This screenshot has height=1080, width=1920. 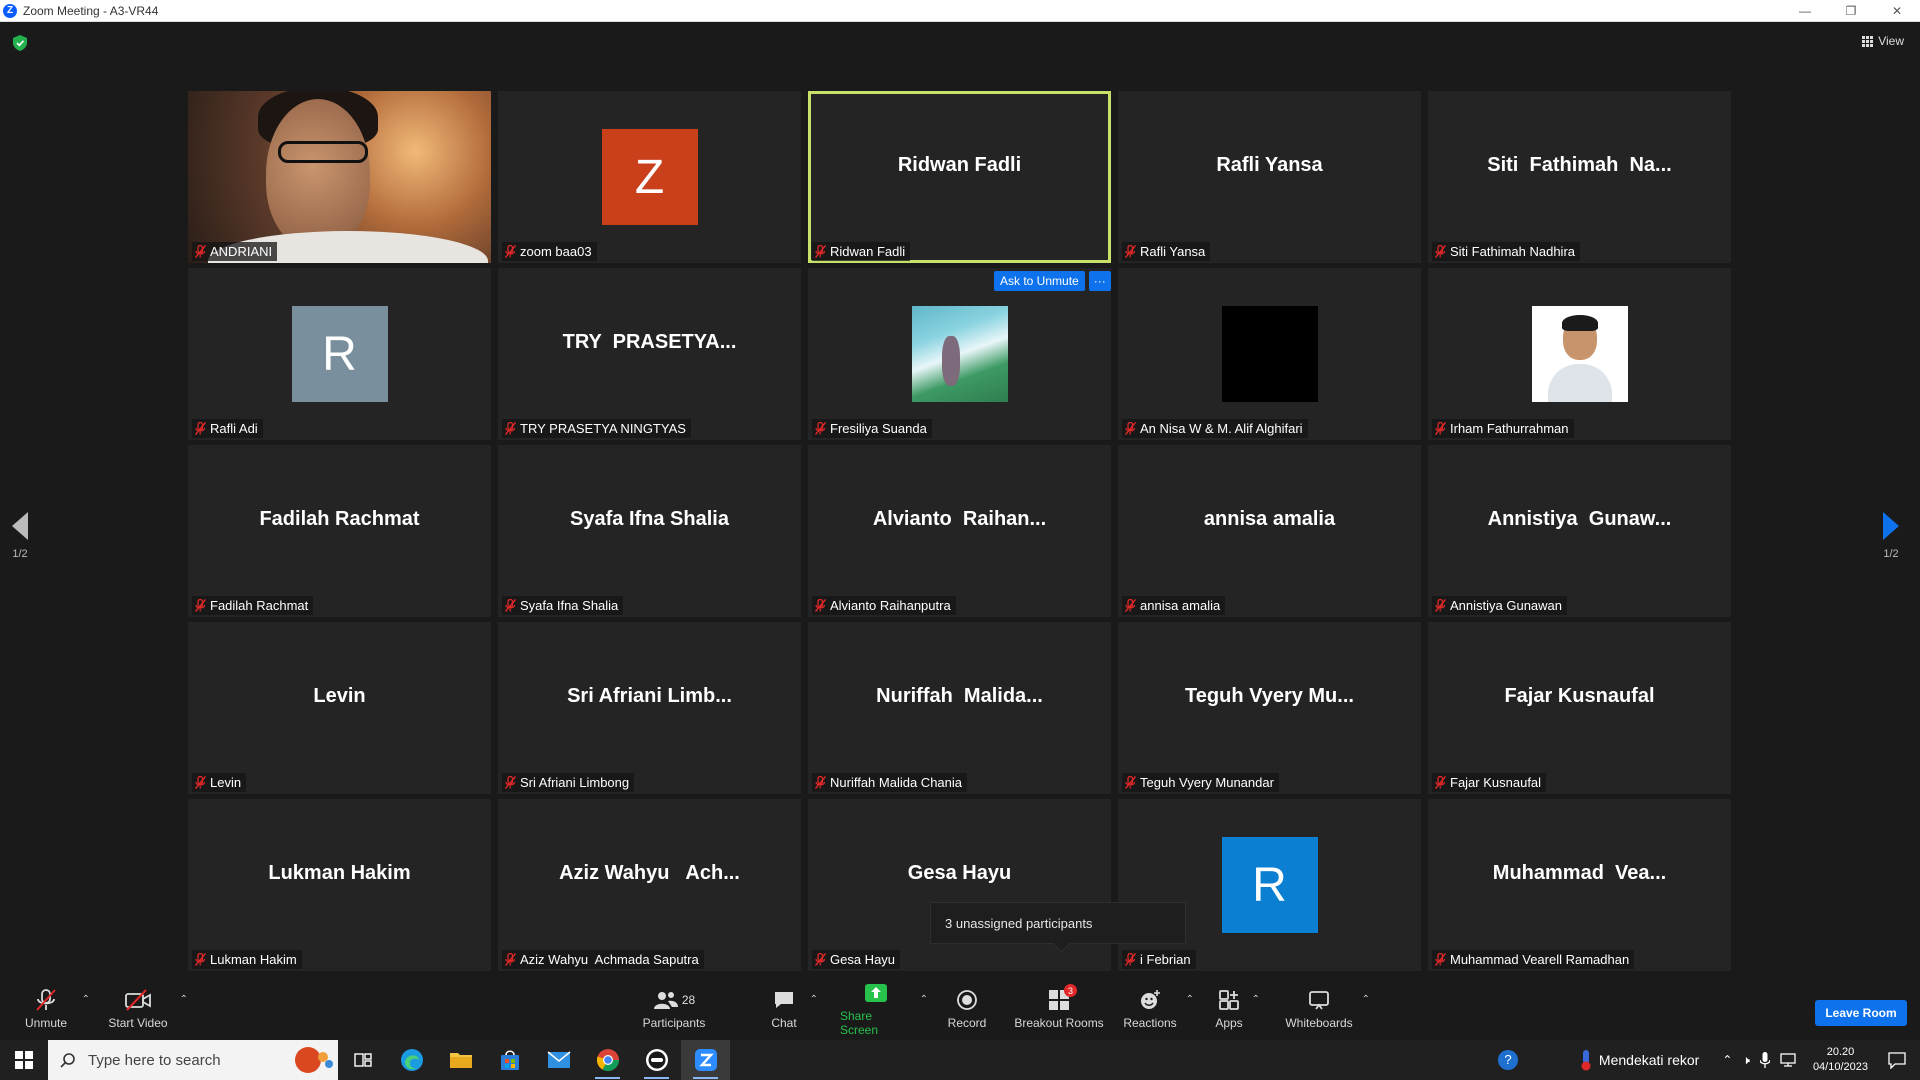 I want to click on whiteboards-options-caret-icon: ⌃, so click(x=1366, y=999).